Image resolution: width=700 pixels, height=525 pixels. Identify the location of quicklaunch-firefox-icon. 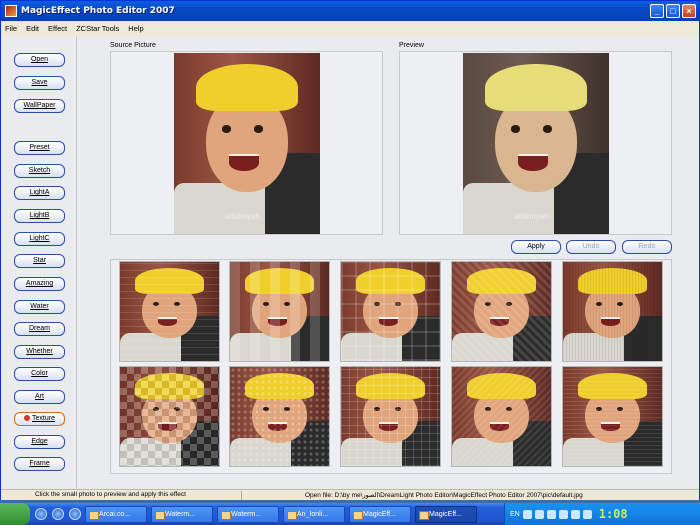
(75, 514).